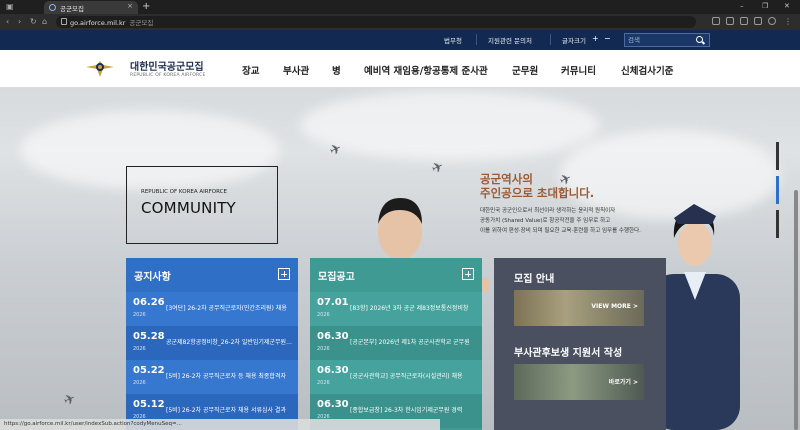 This screenshot has height=430, width=800. Describe the element at coordinates (250, 70) in the screenshot. I see `menu-officer: 장교` at that location.